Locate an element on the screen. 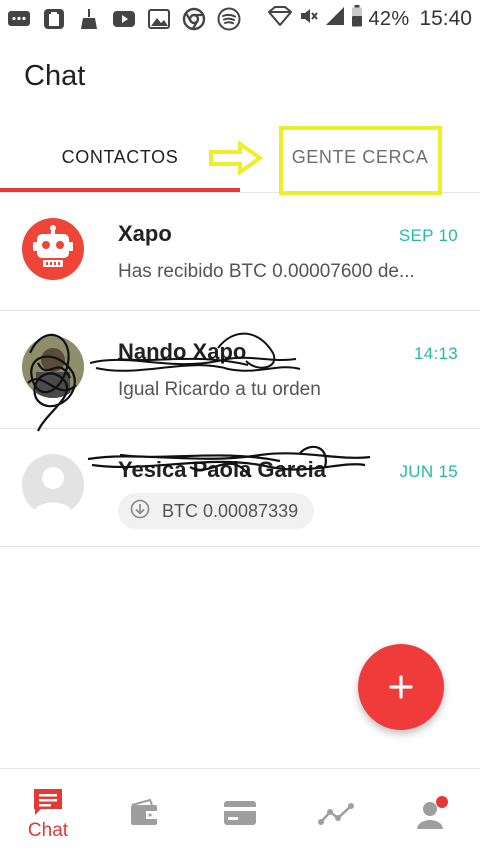  mute-icon is located at coordinates (309, 19).